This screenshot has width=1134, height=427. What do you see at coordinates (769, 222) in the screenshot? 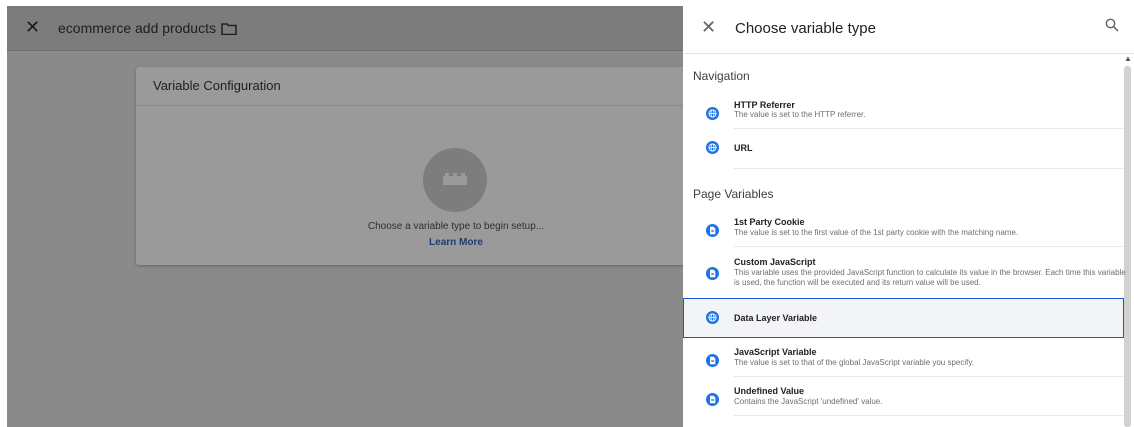
I see `item-name: 1st Party Cookie` at bounding box center [769, 222].